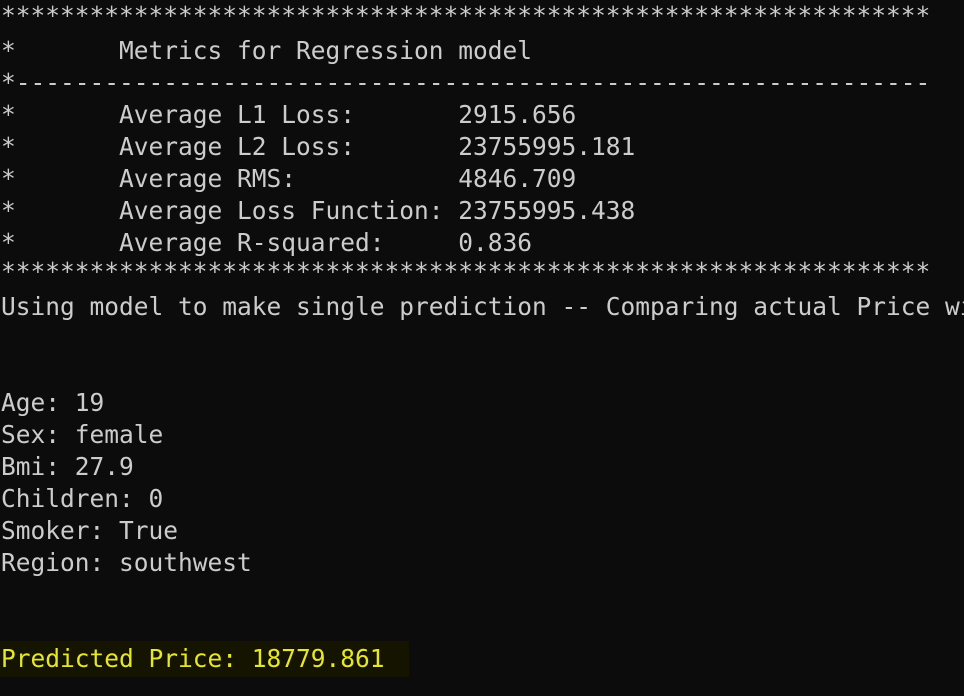  What do you see at coordinates (82, 498) in the screenshot?
I see `feature-children: Children: 0` at bounding box center [82, 498].